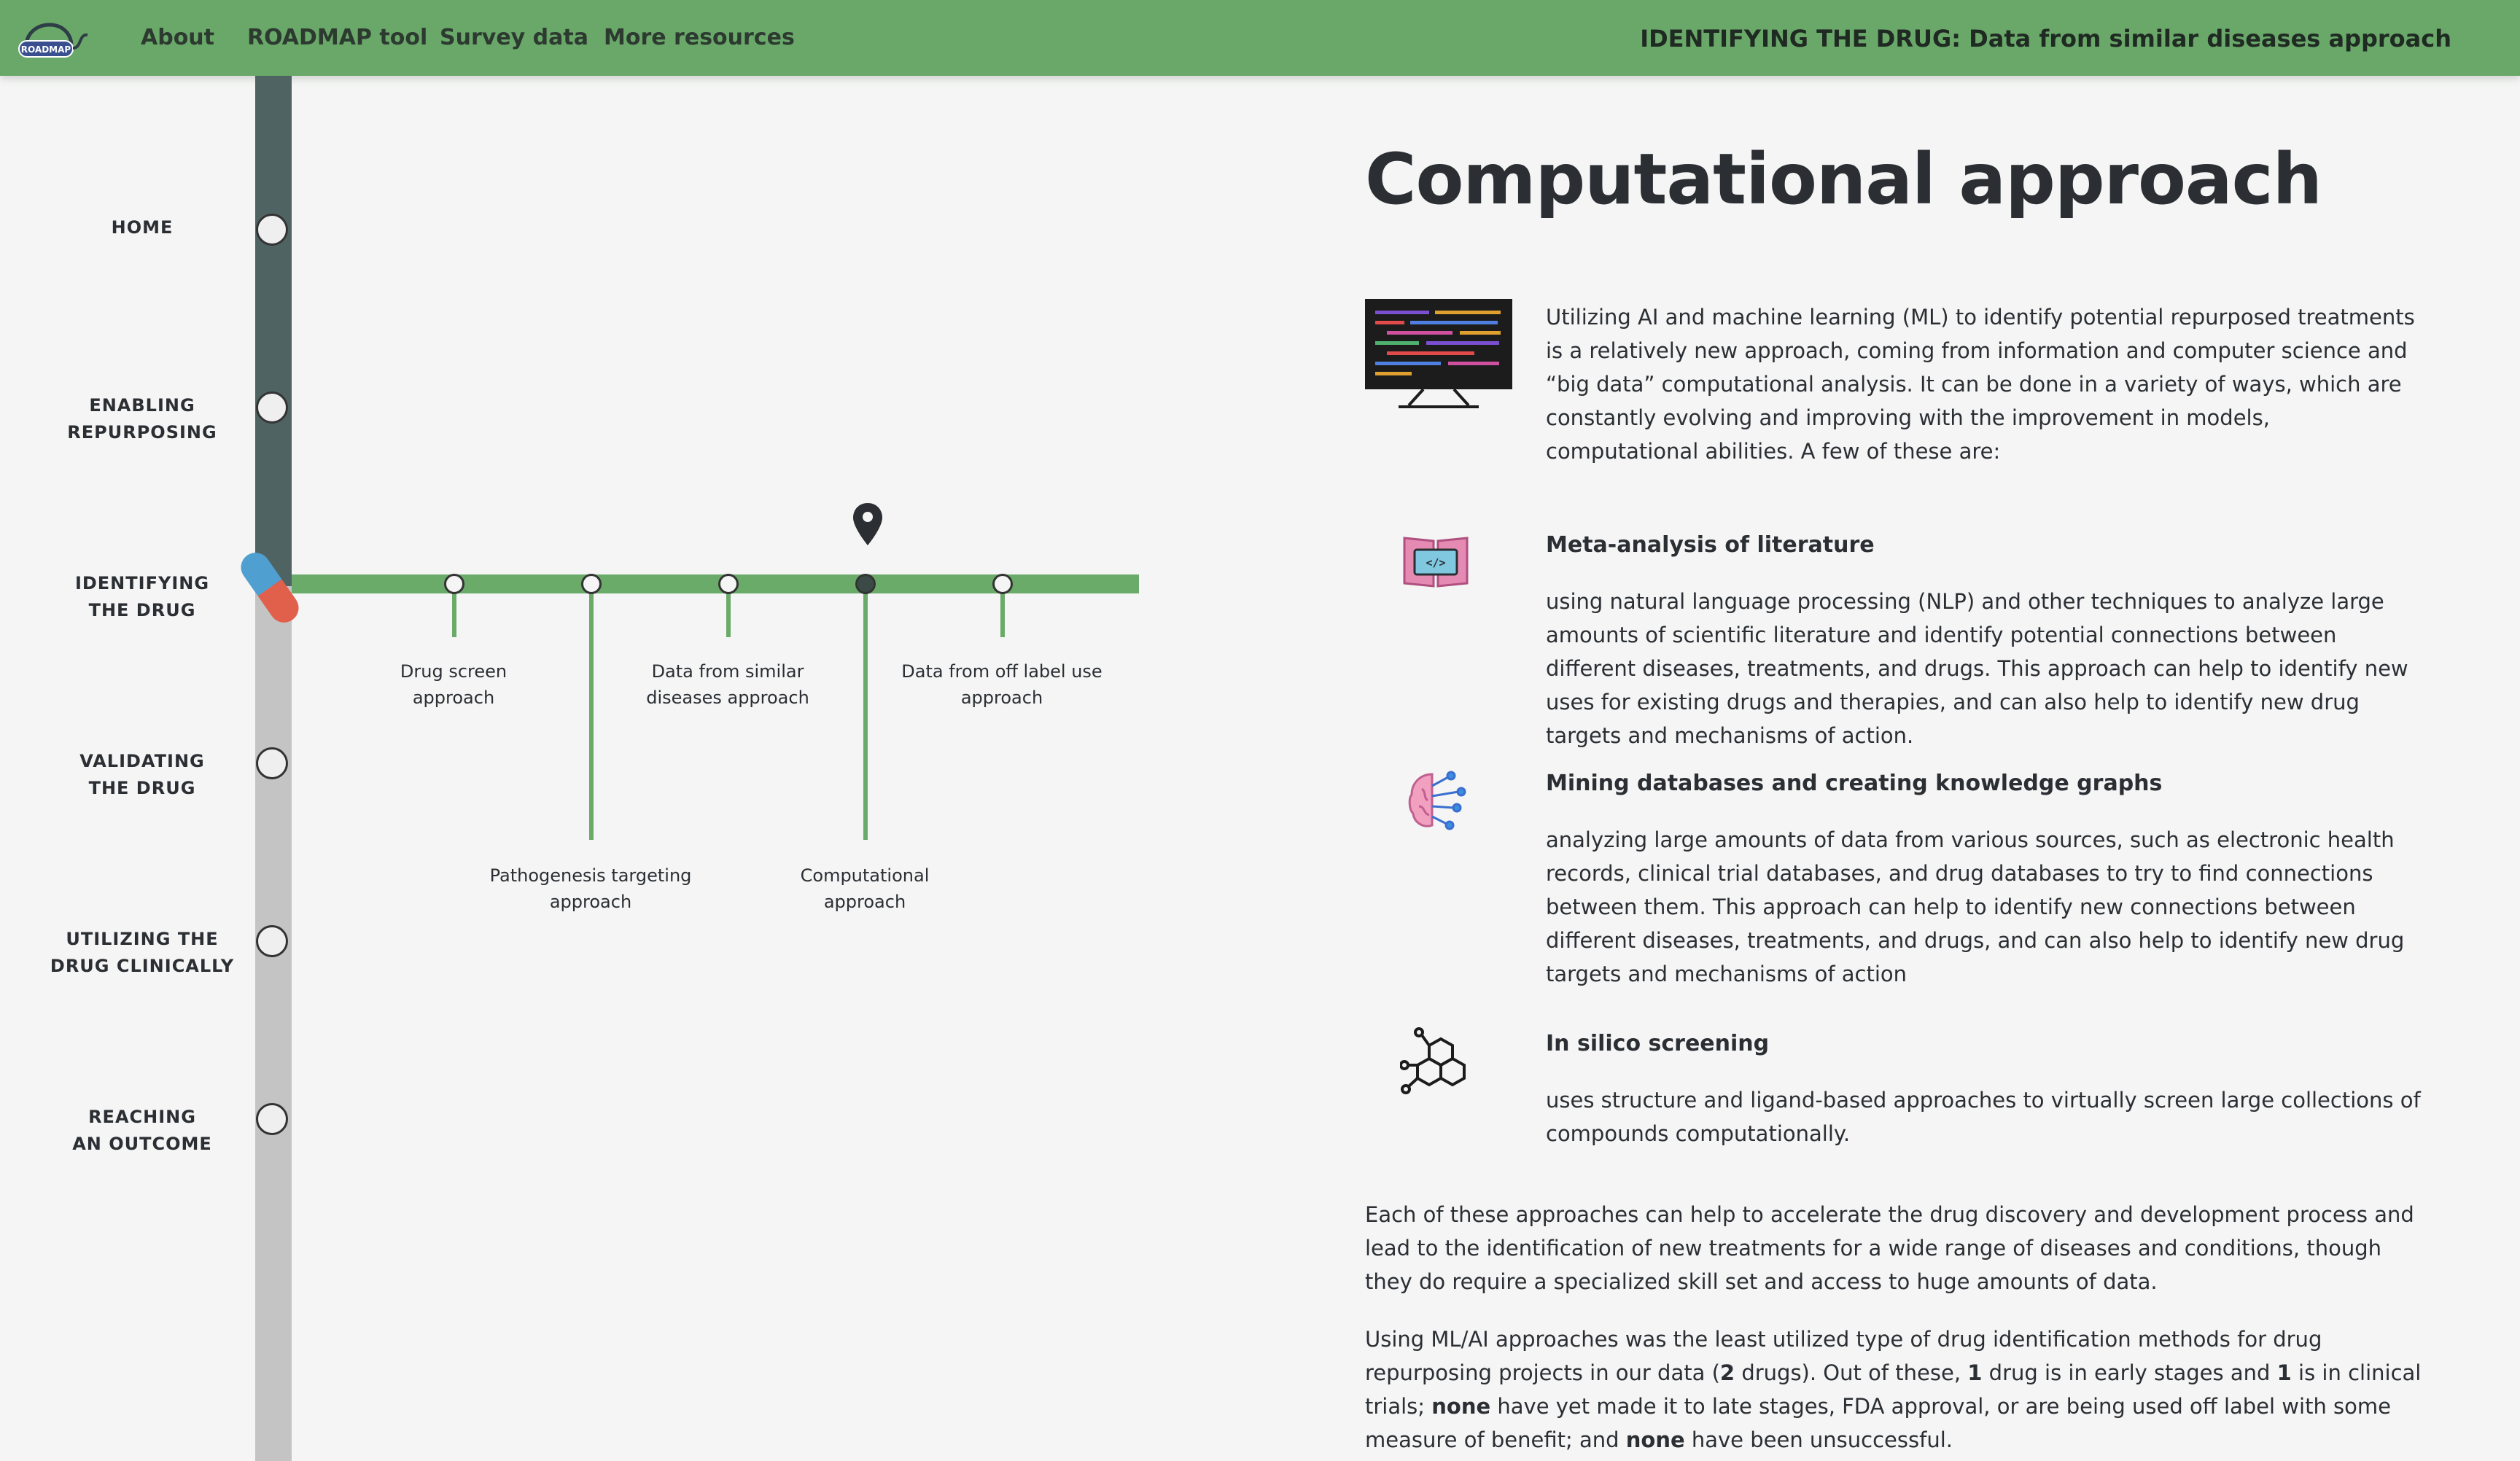 The height and width of the screenshot is (1461, 2520). What do you see at coordinates (1438, 353) in the screenshot?
I see `computer-monitor-icon` at bounding box center [1438, 353].